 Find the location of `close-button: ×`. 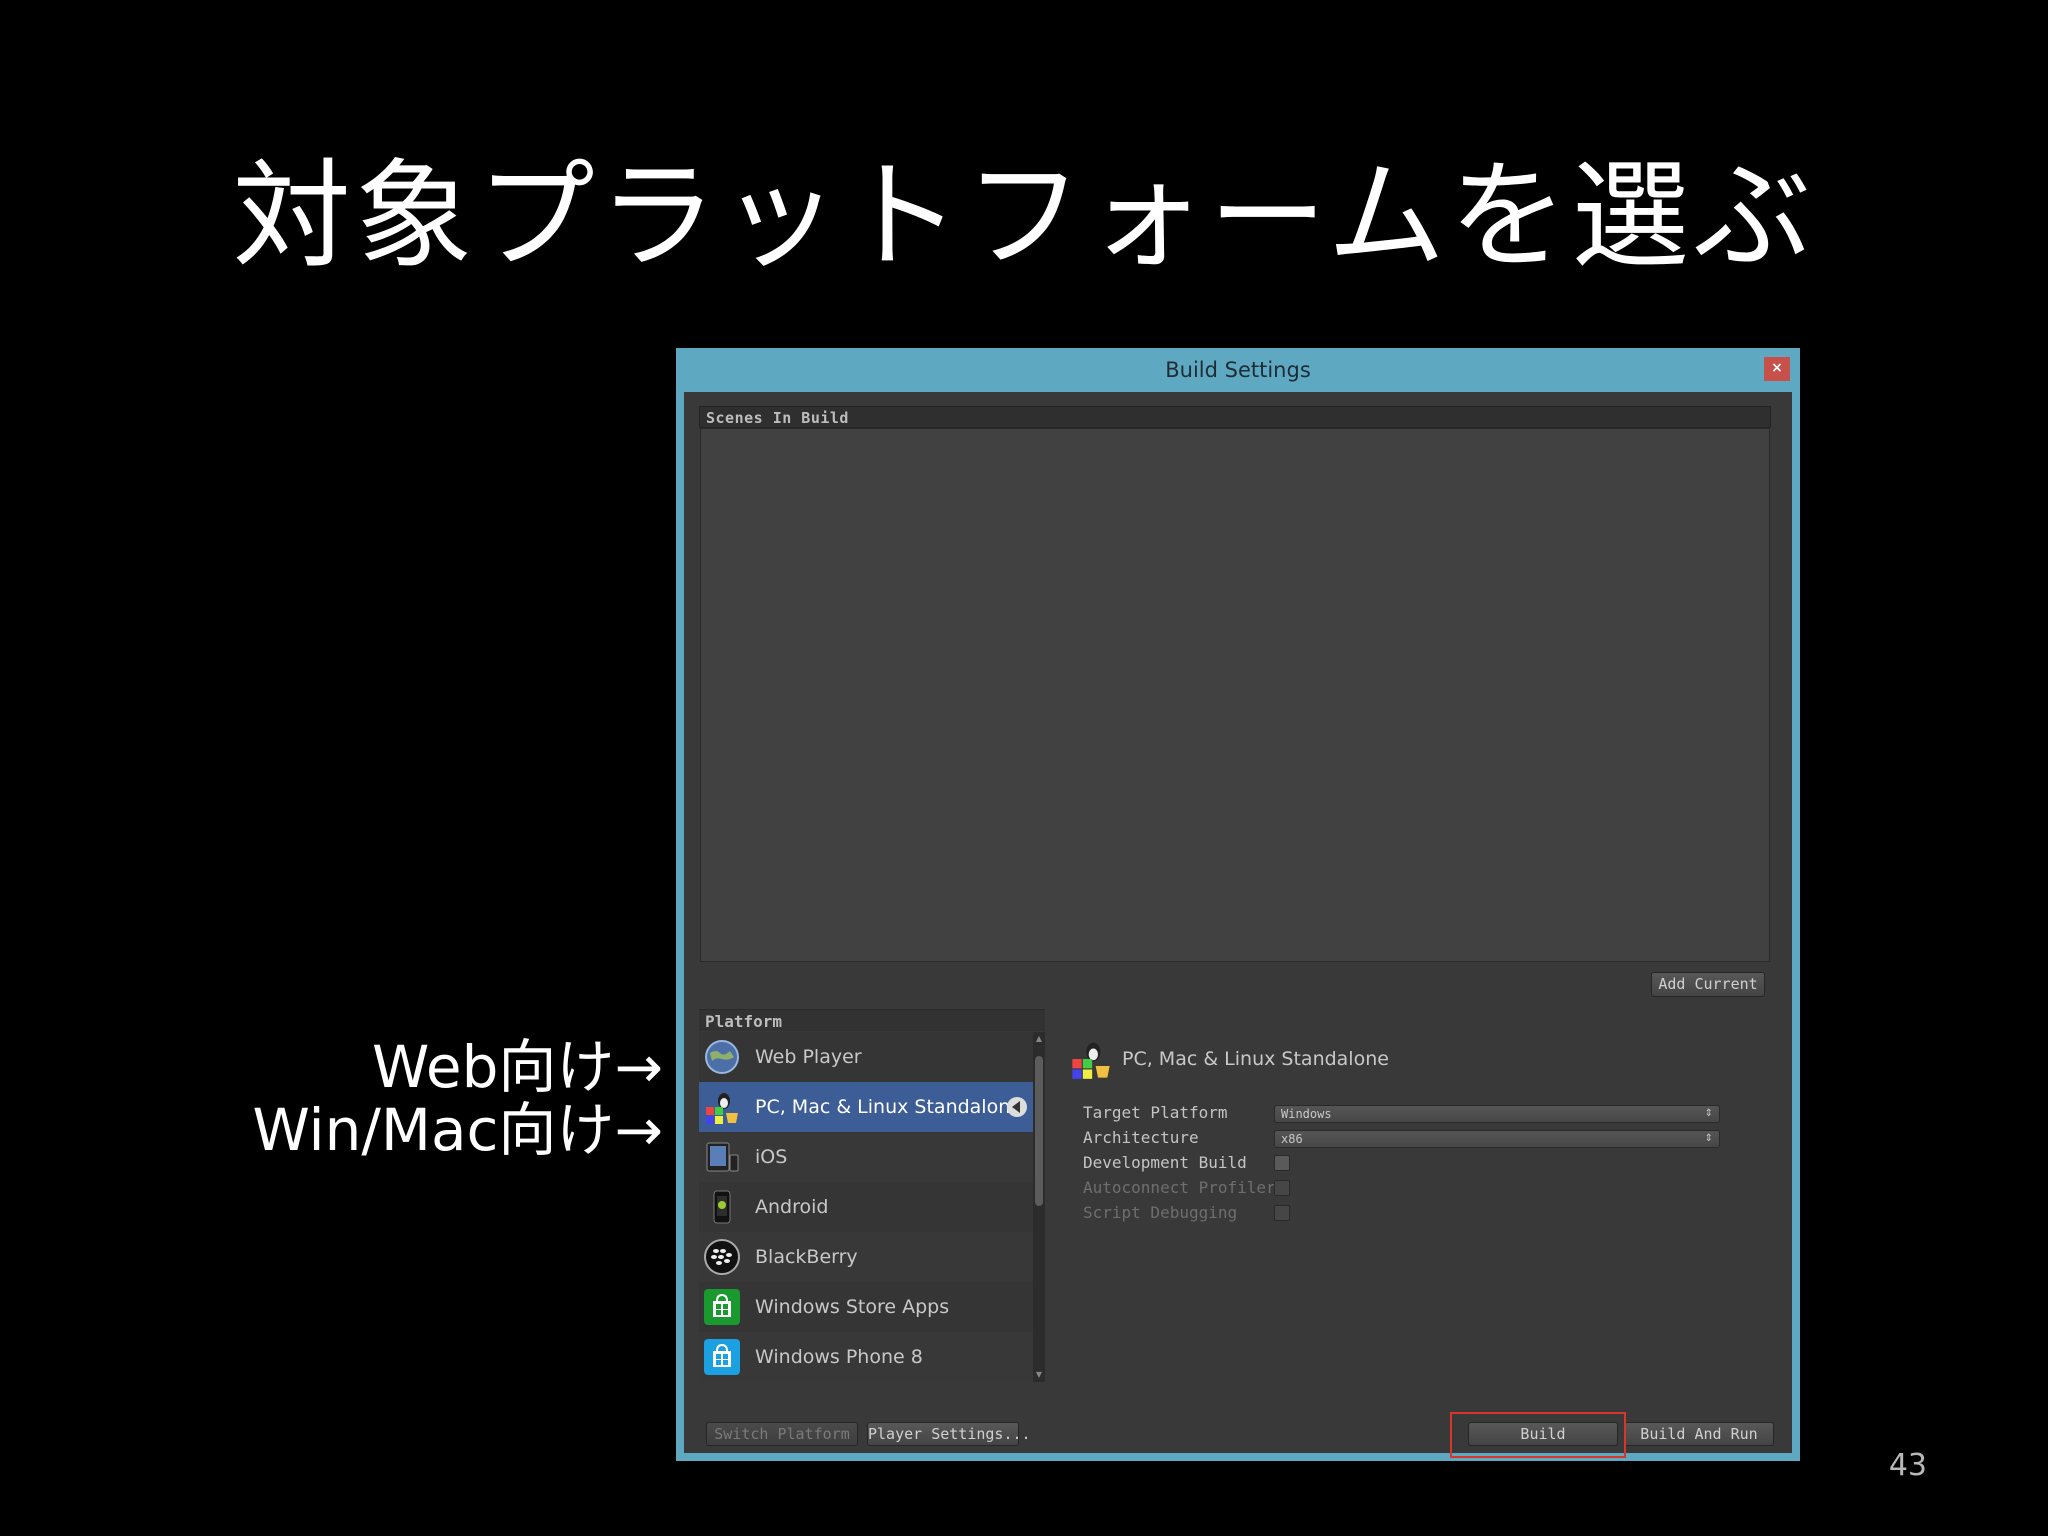

close-button: × is located at coordinates (1777, 369).